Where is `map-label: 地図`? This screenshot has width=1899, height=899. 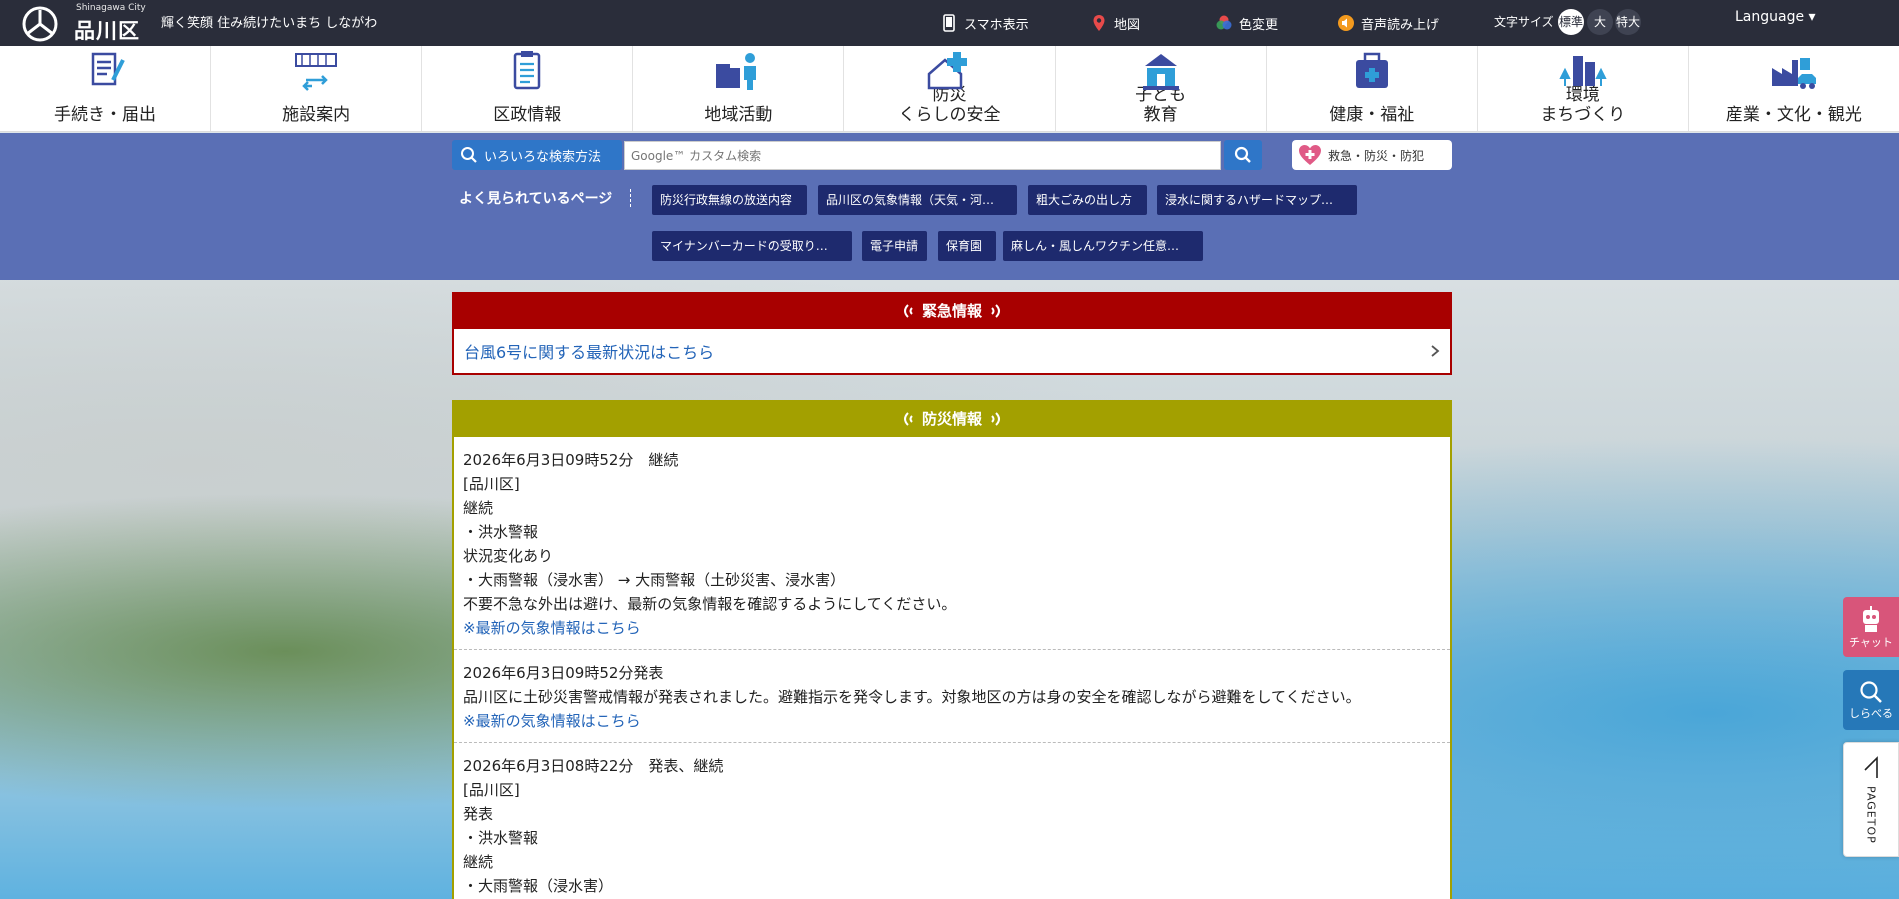 map-label: 地図 is located at coordinates (1127, 25).